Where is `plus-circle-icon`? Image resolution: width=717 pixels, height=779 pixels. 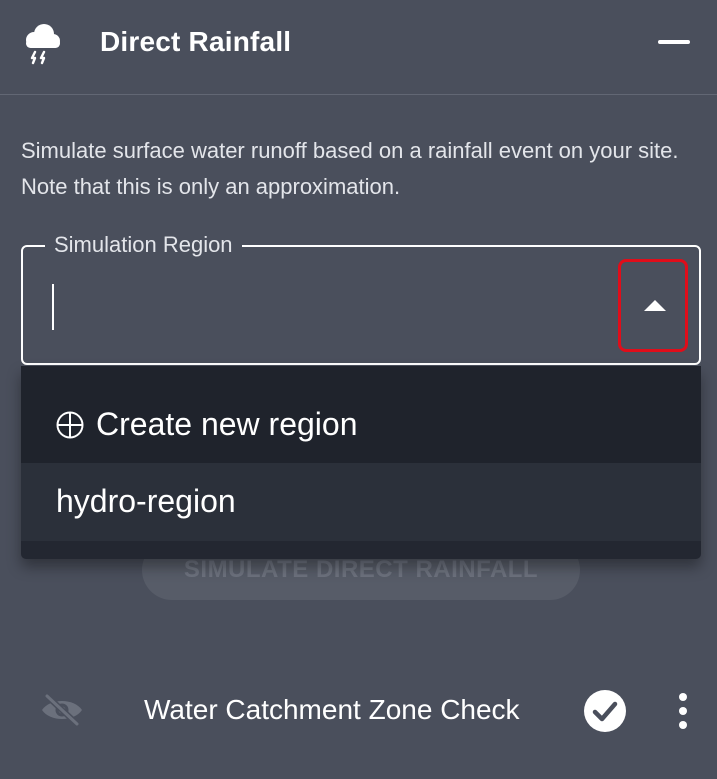
plus-circle-icon is located at coordinates (70, 425).